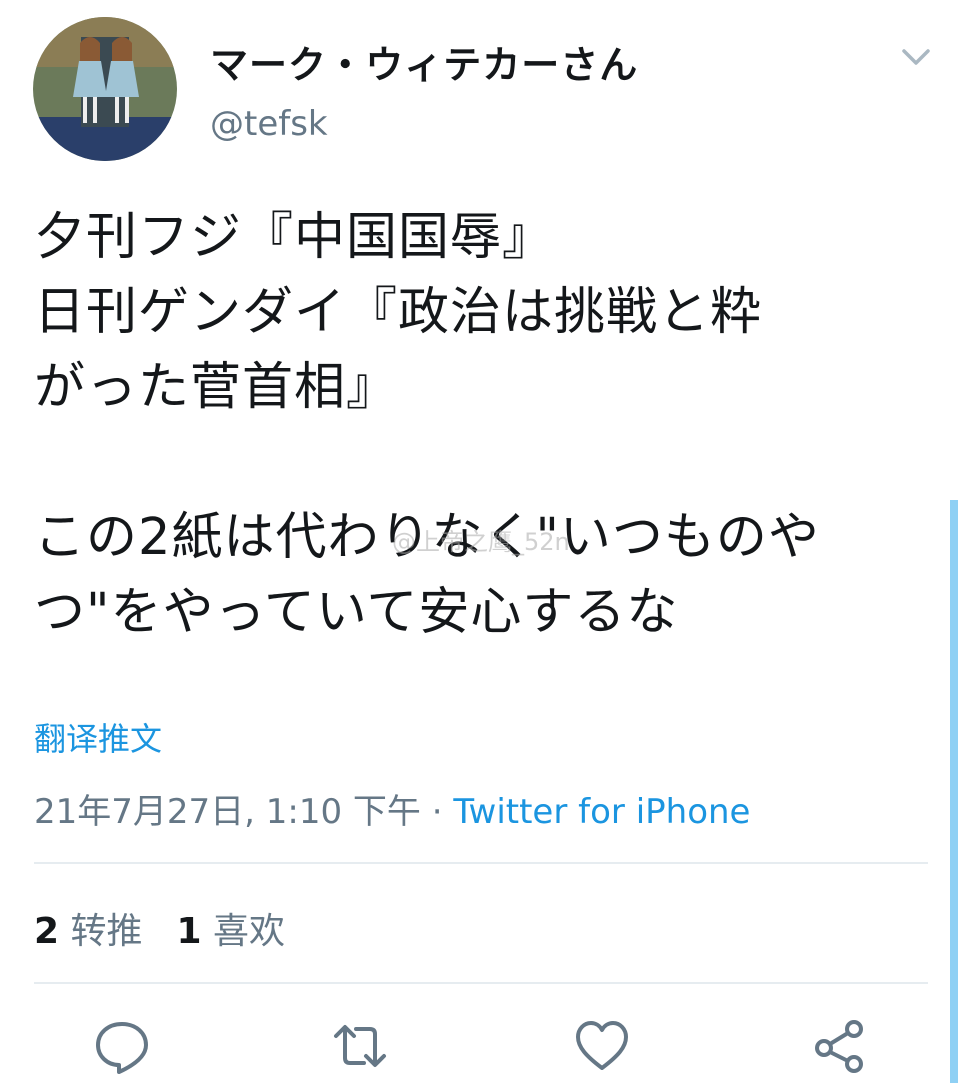 This screenshot has width=960, height=1083. What do you see at coordinates (601, 812) in the screenshot?
I see `tweet-source-link: Twitter for iPhone` at bounding box center [601, 812].